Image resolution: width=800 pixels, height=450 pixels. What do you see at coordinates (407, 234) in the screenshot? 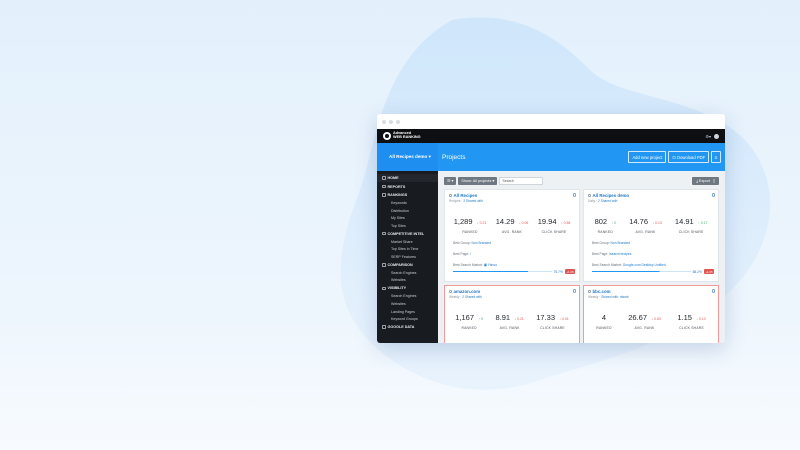
I see `sidebar-section: COMPETITIVE INTEL` at bounding box center [407, 234].